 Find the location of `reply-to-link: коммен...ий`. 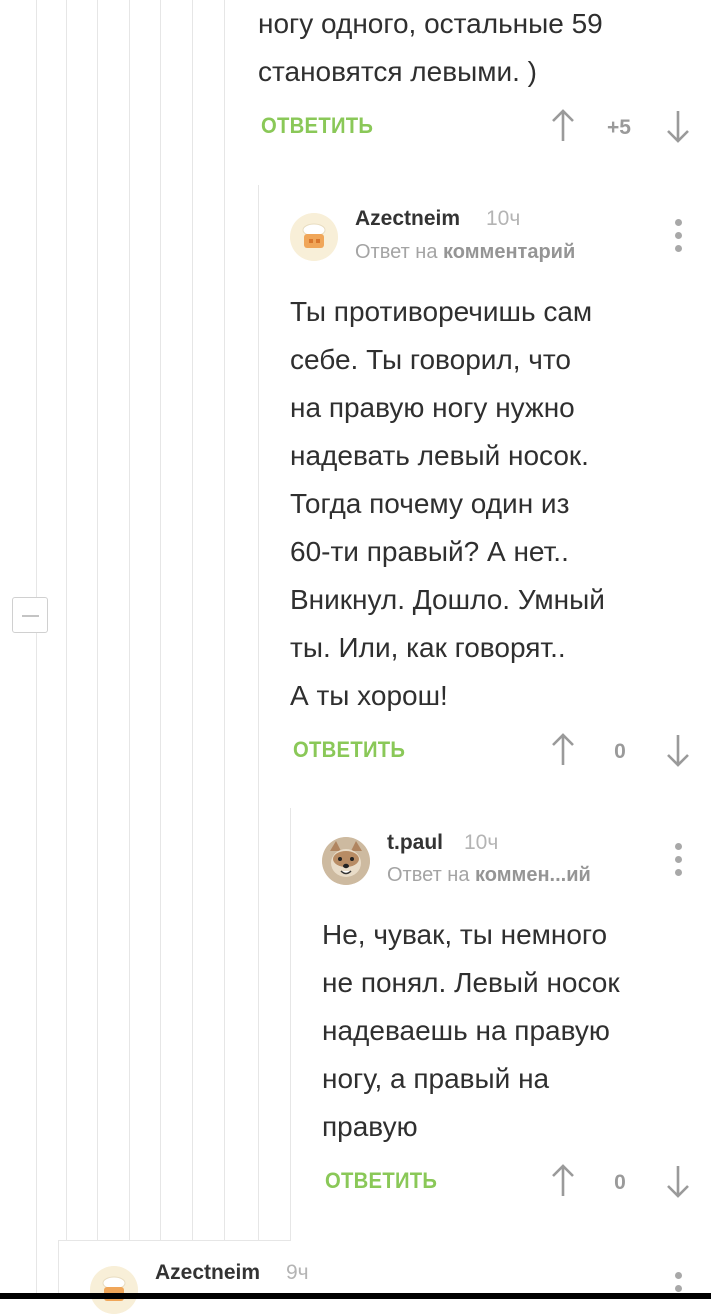

reply-to-link: коммен...ий is located at coordinates (533, 875).